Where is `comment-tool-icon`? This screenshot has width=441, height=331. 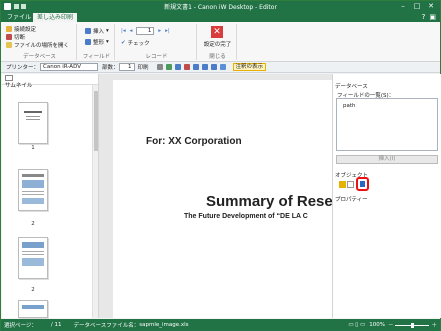 comment-tool-icon is located at coordinates (222, 67).